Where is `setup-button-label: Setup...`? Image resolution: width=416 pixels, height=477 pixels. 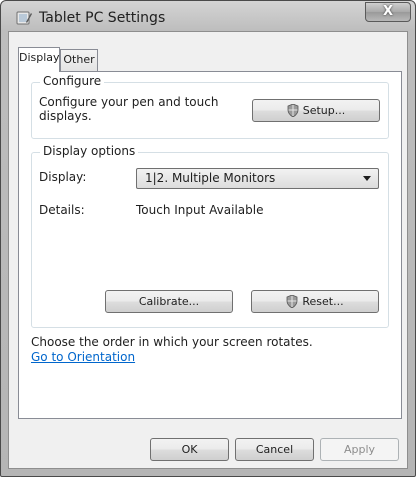
setup-button-label: Setup... is located at coordinates (324, 110).